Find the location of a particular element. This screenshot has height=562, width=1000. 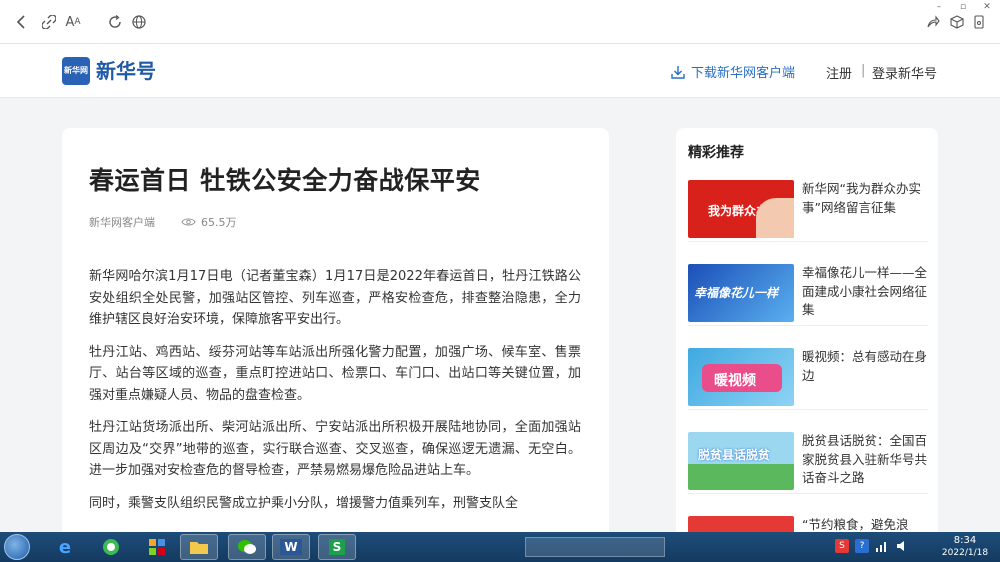

windows-taskbar: e W S S ? 8:34 2022/1/18 is located at coordinates (500, 547).